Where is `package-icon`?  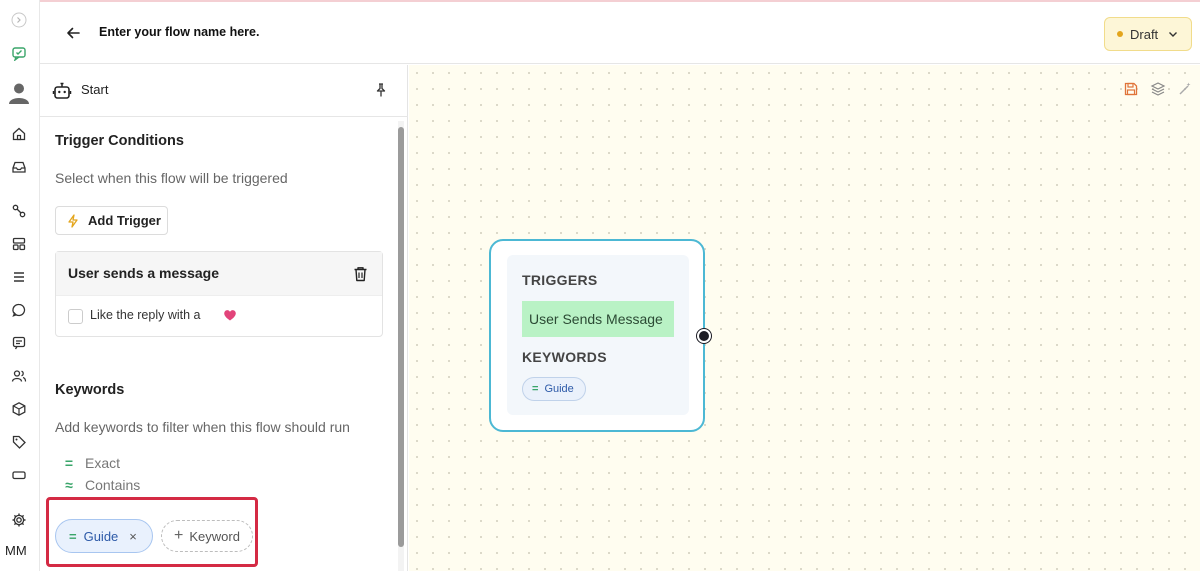
package-icon is located at coordinates (19, 409).